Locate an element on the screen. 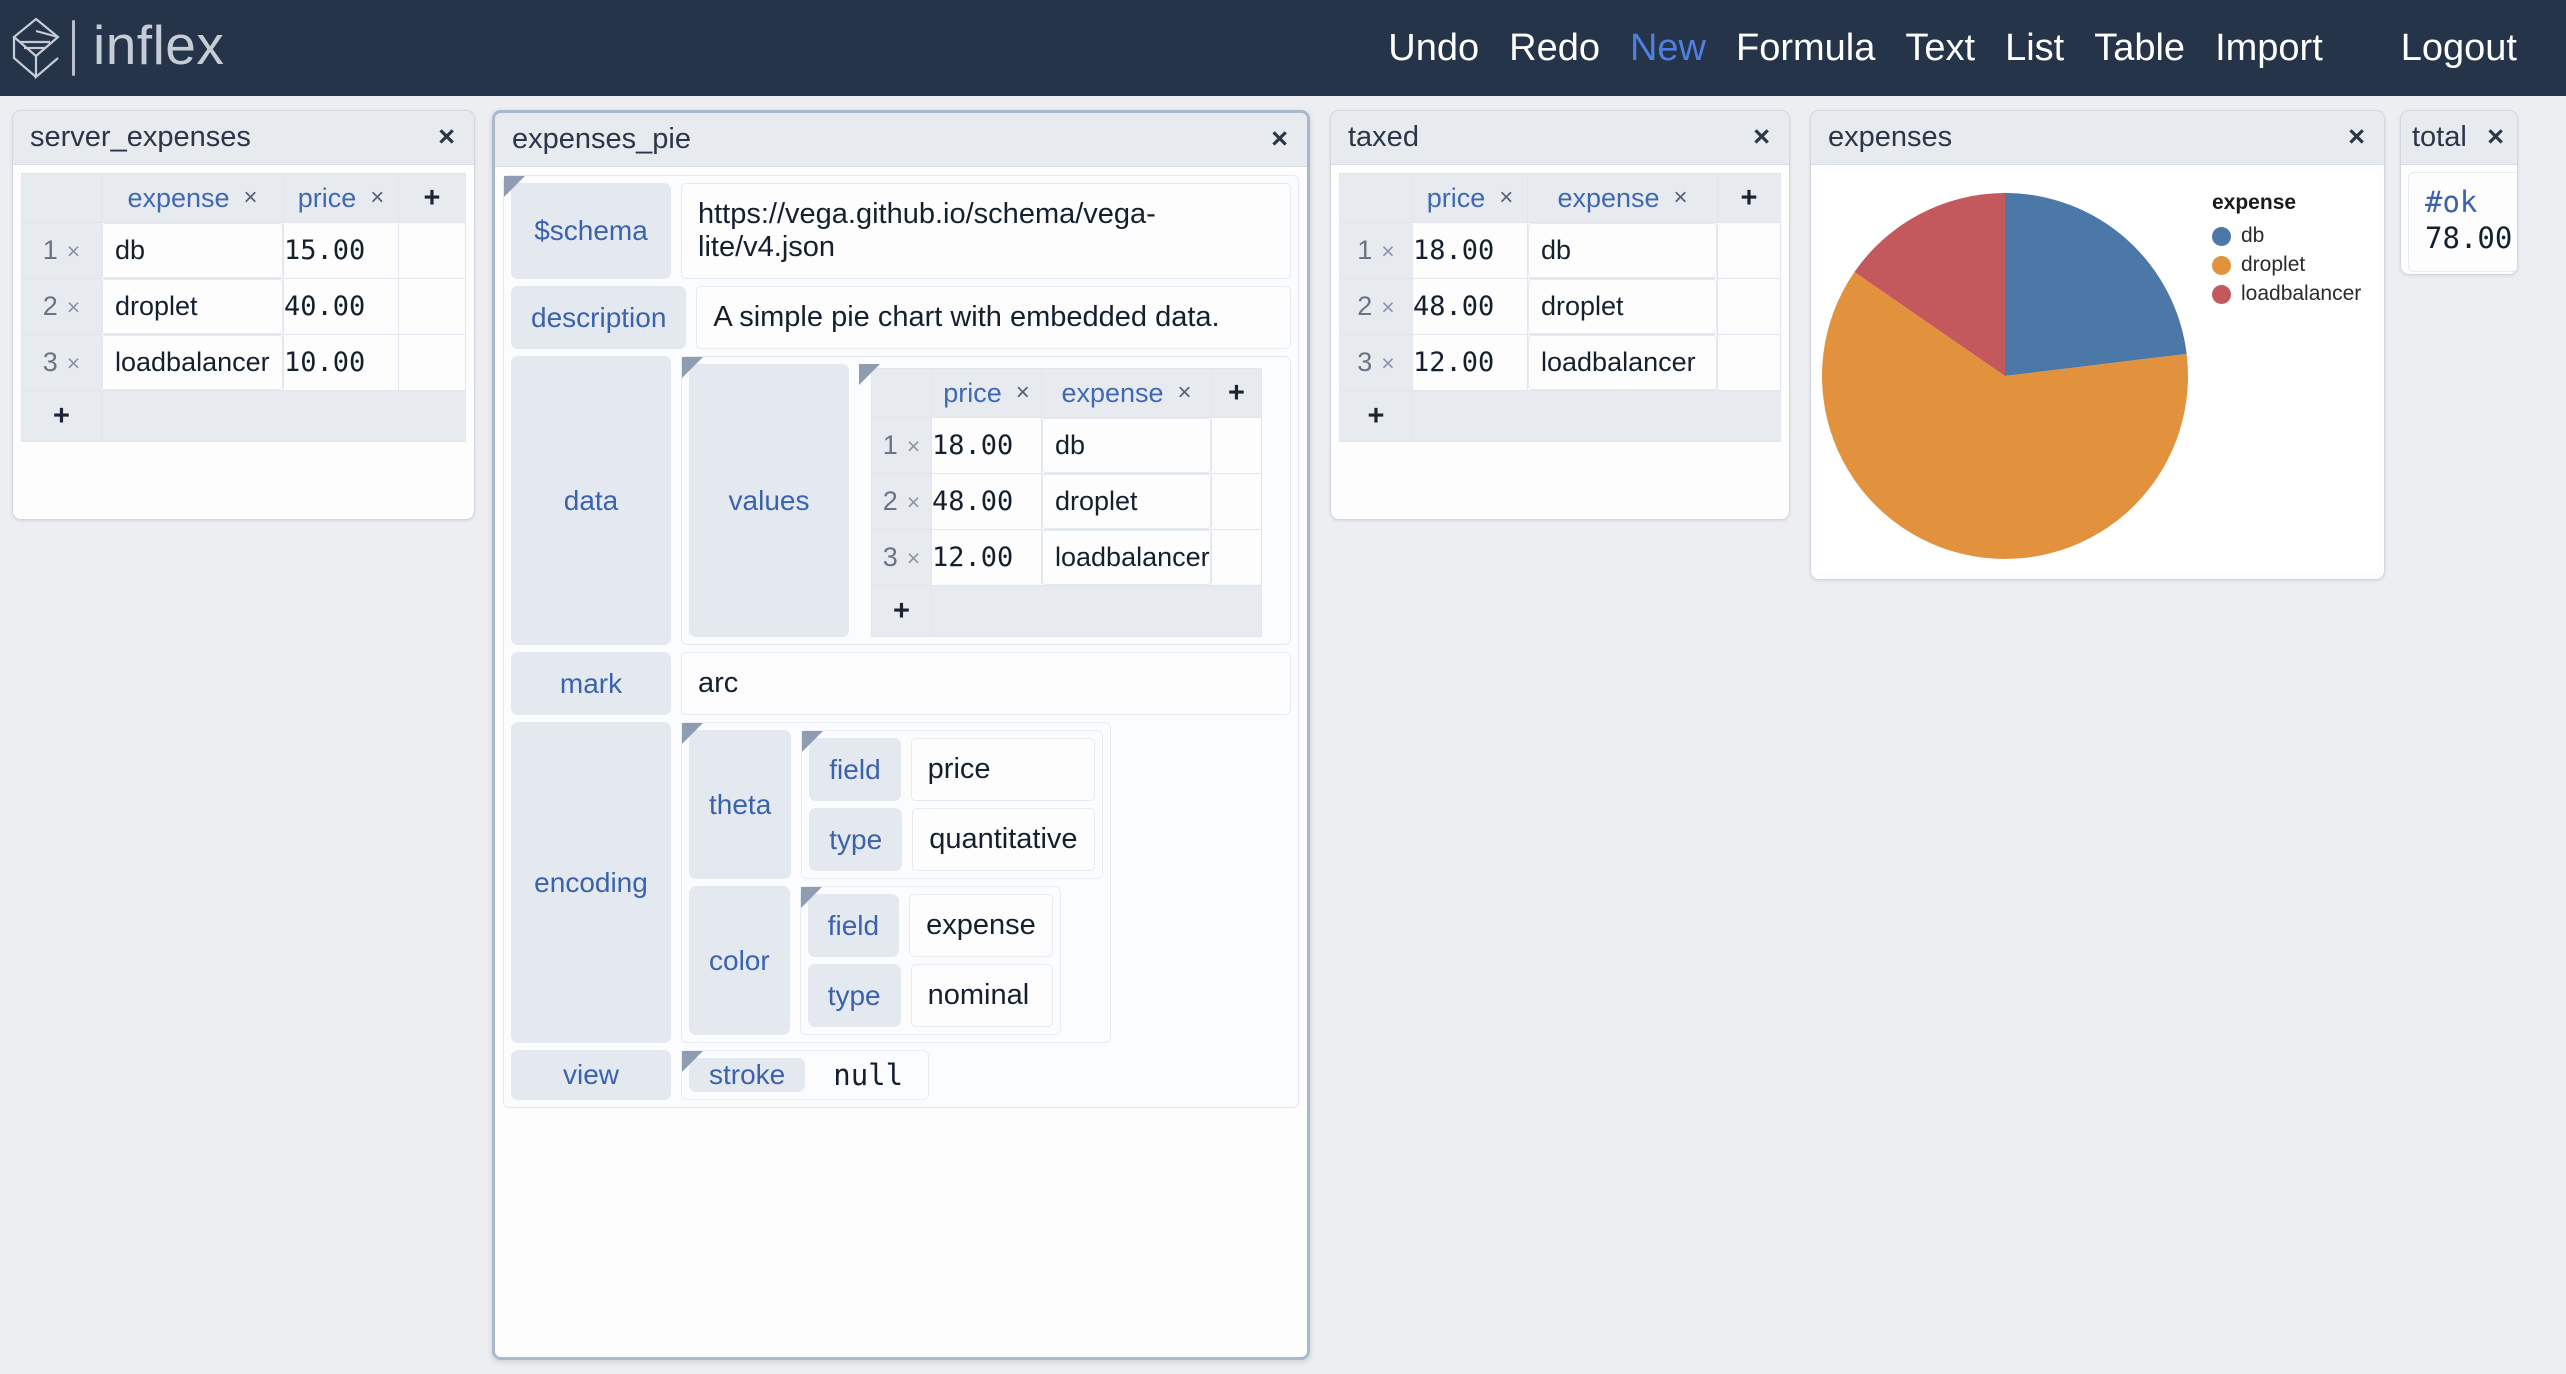 This screenshot has height=1374, width=2566. color-type-input: nominal is located at coordinates (981, 995).